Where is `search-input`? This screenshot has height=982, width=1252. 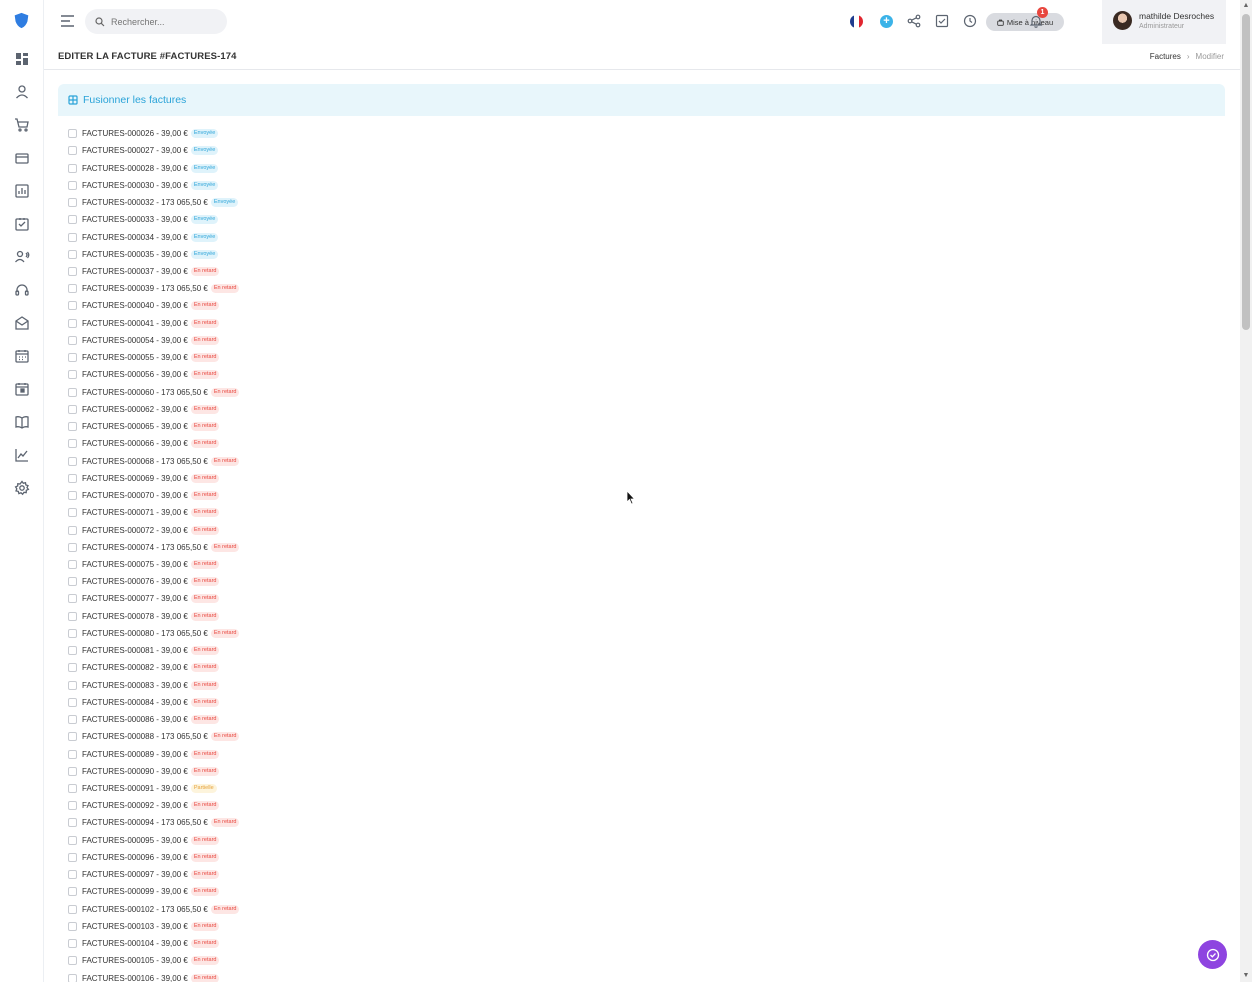 search-input is located at coordinates (161, 21).